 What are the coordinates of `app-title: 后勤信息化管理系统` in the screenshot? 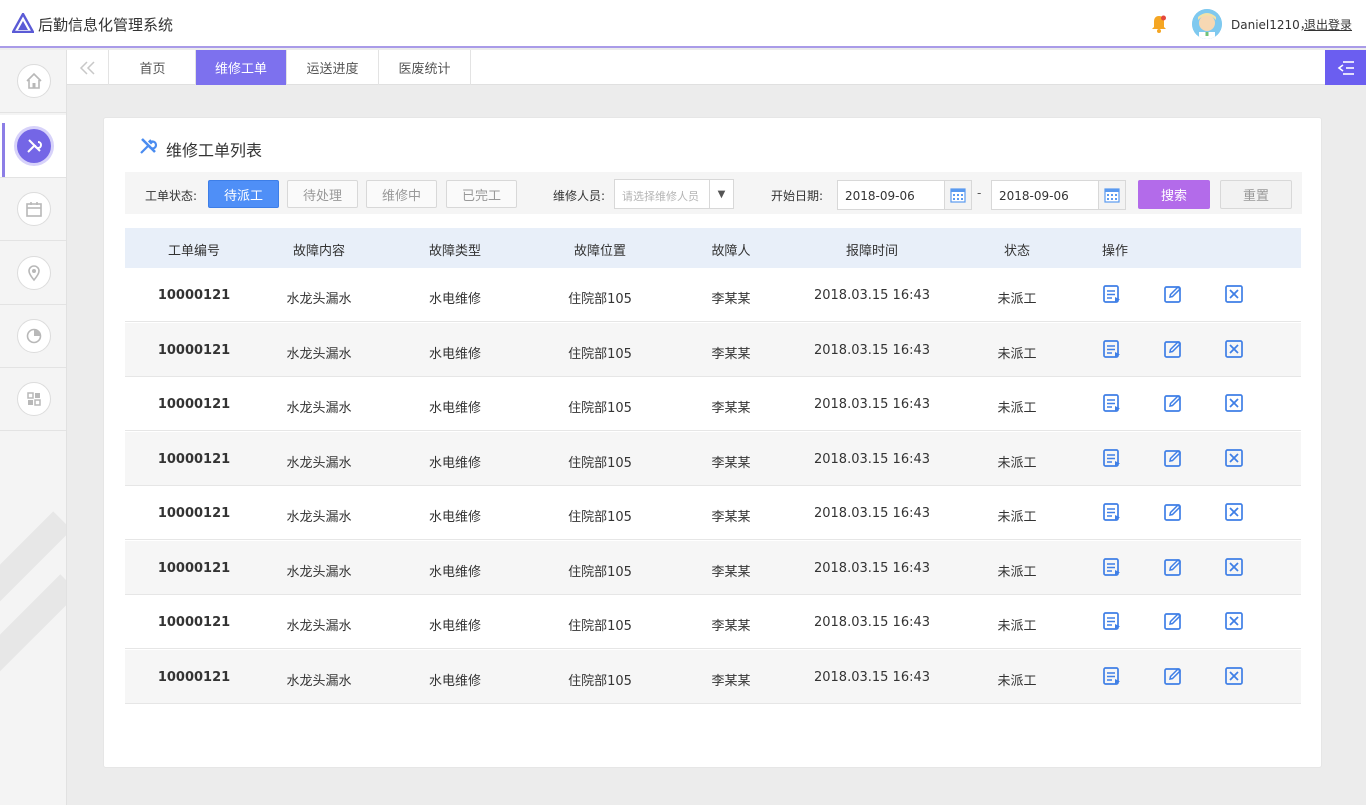 It's located at (106, 25).